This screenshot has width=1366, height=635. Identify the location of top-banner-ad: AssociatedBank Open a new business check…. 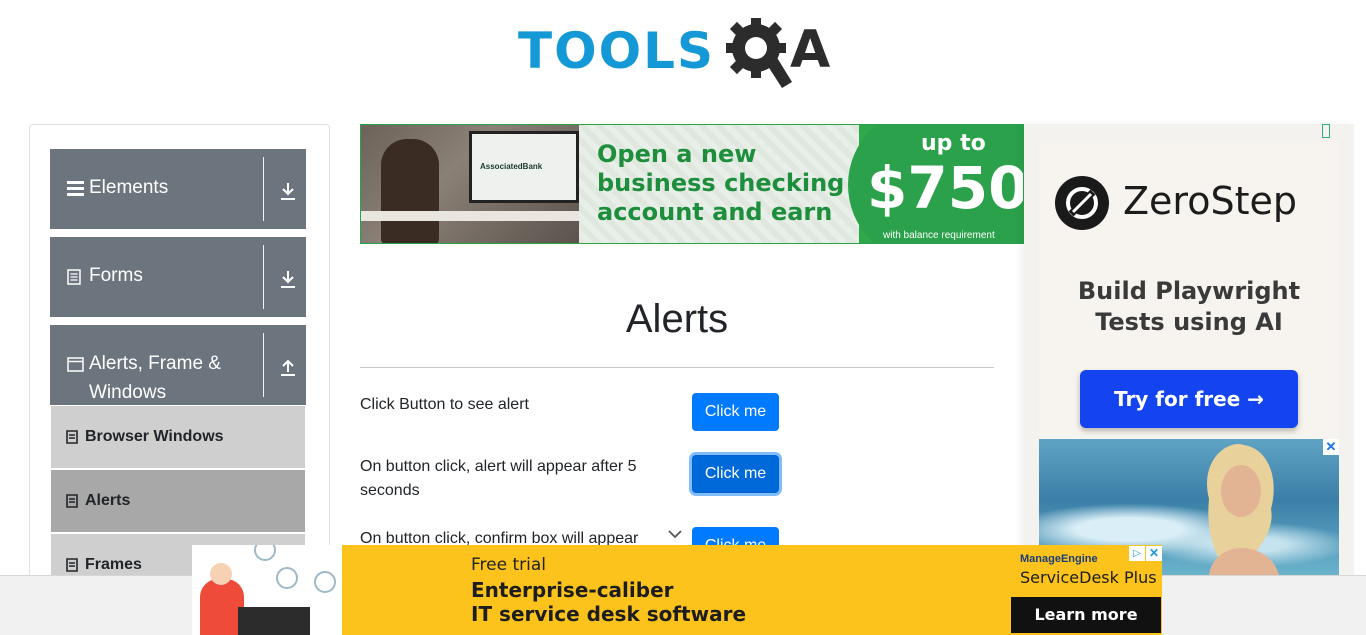
(692, 184).